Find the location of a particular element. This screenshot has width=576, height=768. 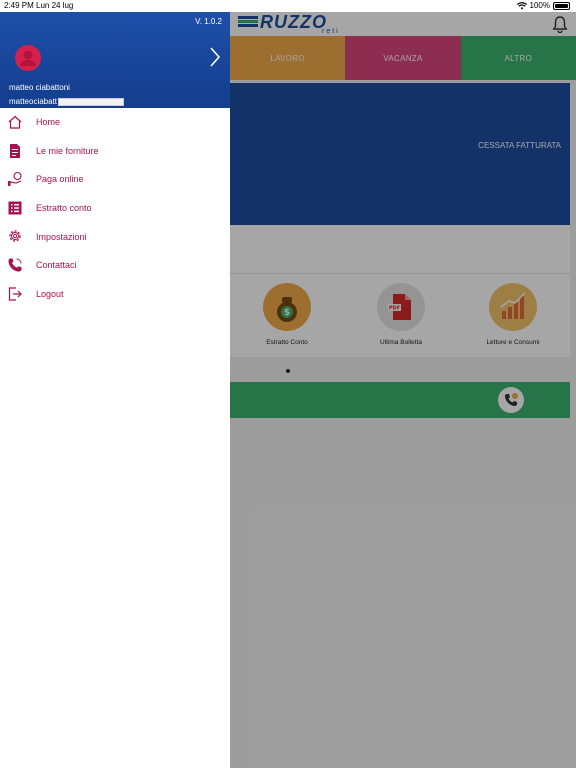

home-icon is located at coordinates (15, 122).